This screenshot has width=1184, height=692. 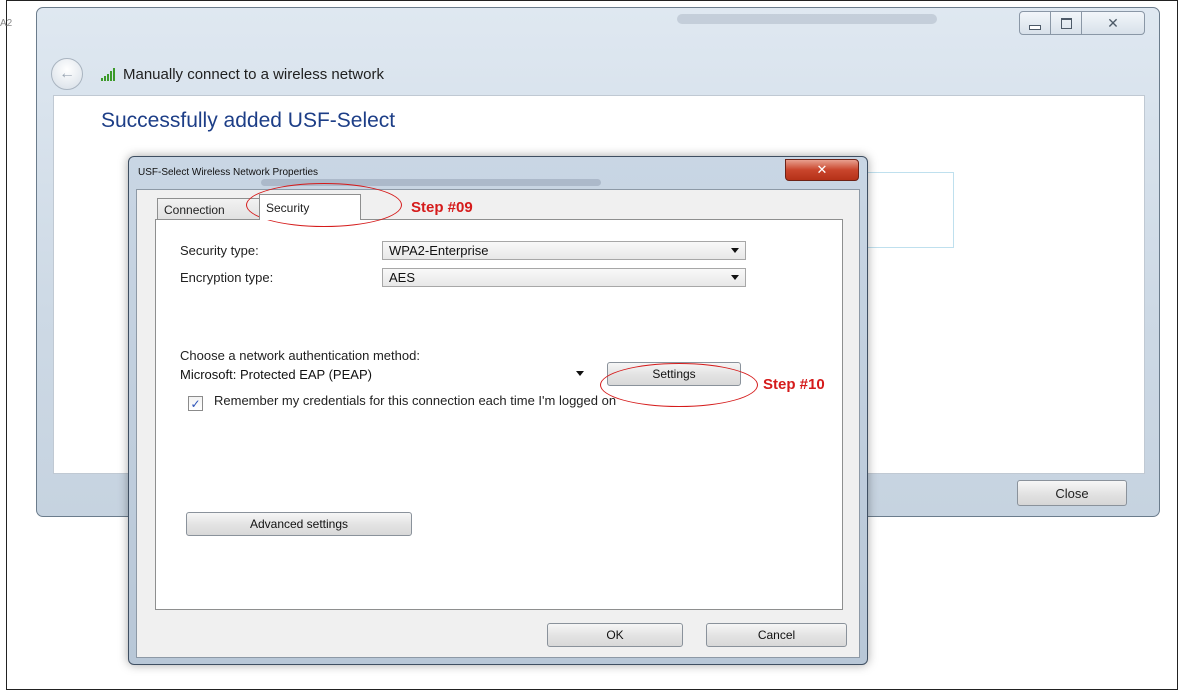 What do you see at coordinates (402, 277) in the screenshot?
I see `encryption-type-value: AES` at bounding box center [402, 277].